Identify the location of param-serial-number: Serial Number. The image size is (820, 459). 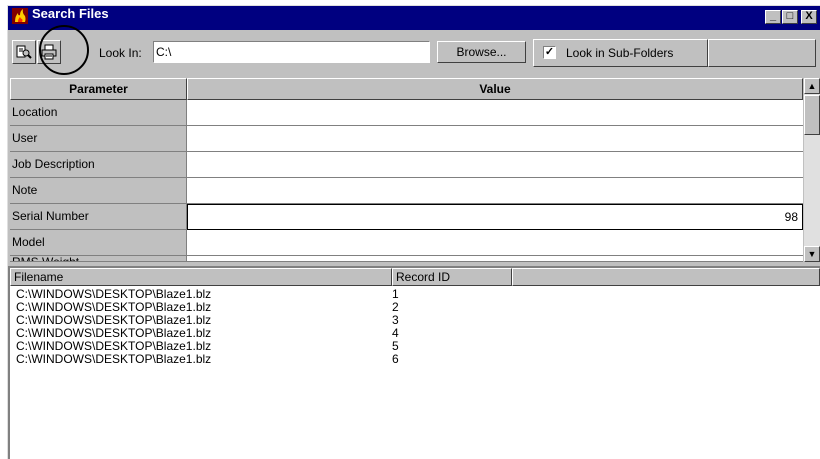
(98, 217).